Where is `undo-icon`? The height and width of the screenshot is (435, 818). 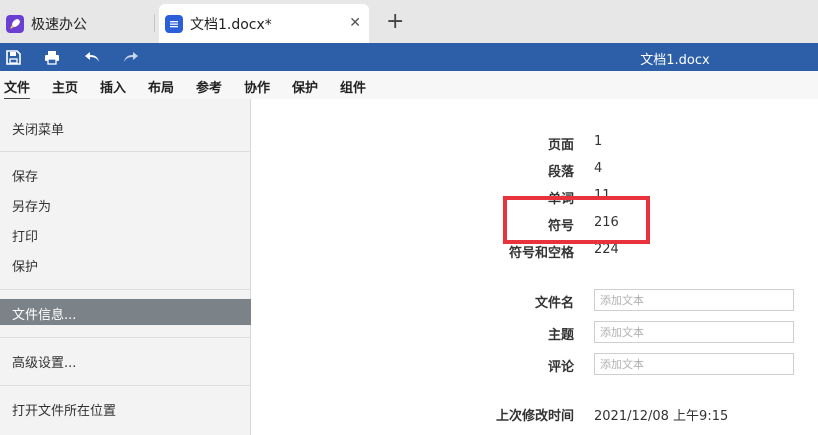
undo-icon is located at coordinates (92, 57).